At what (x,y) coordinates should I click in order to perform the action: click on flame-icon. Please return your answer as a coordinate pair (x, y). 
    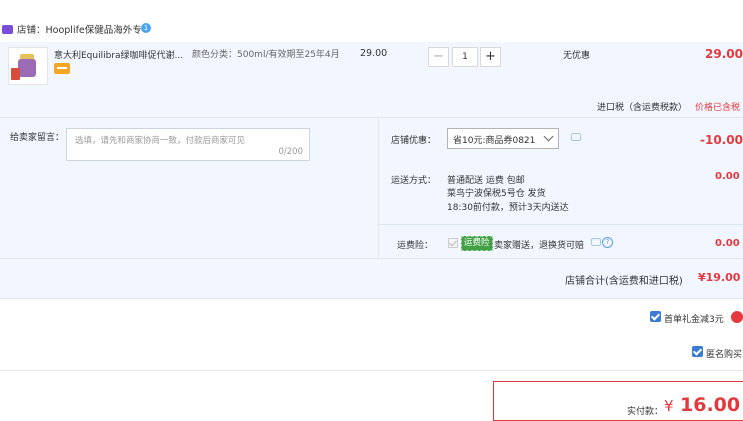
    Looking at the image, I should click on (737, 317).